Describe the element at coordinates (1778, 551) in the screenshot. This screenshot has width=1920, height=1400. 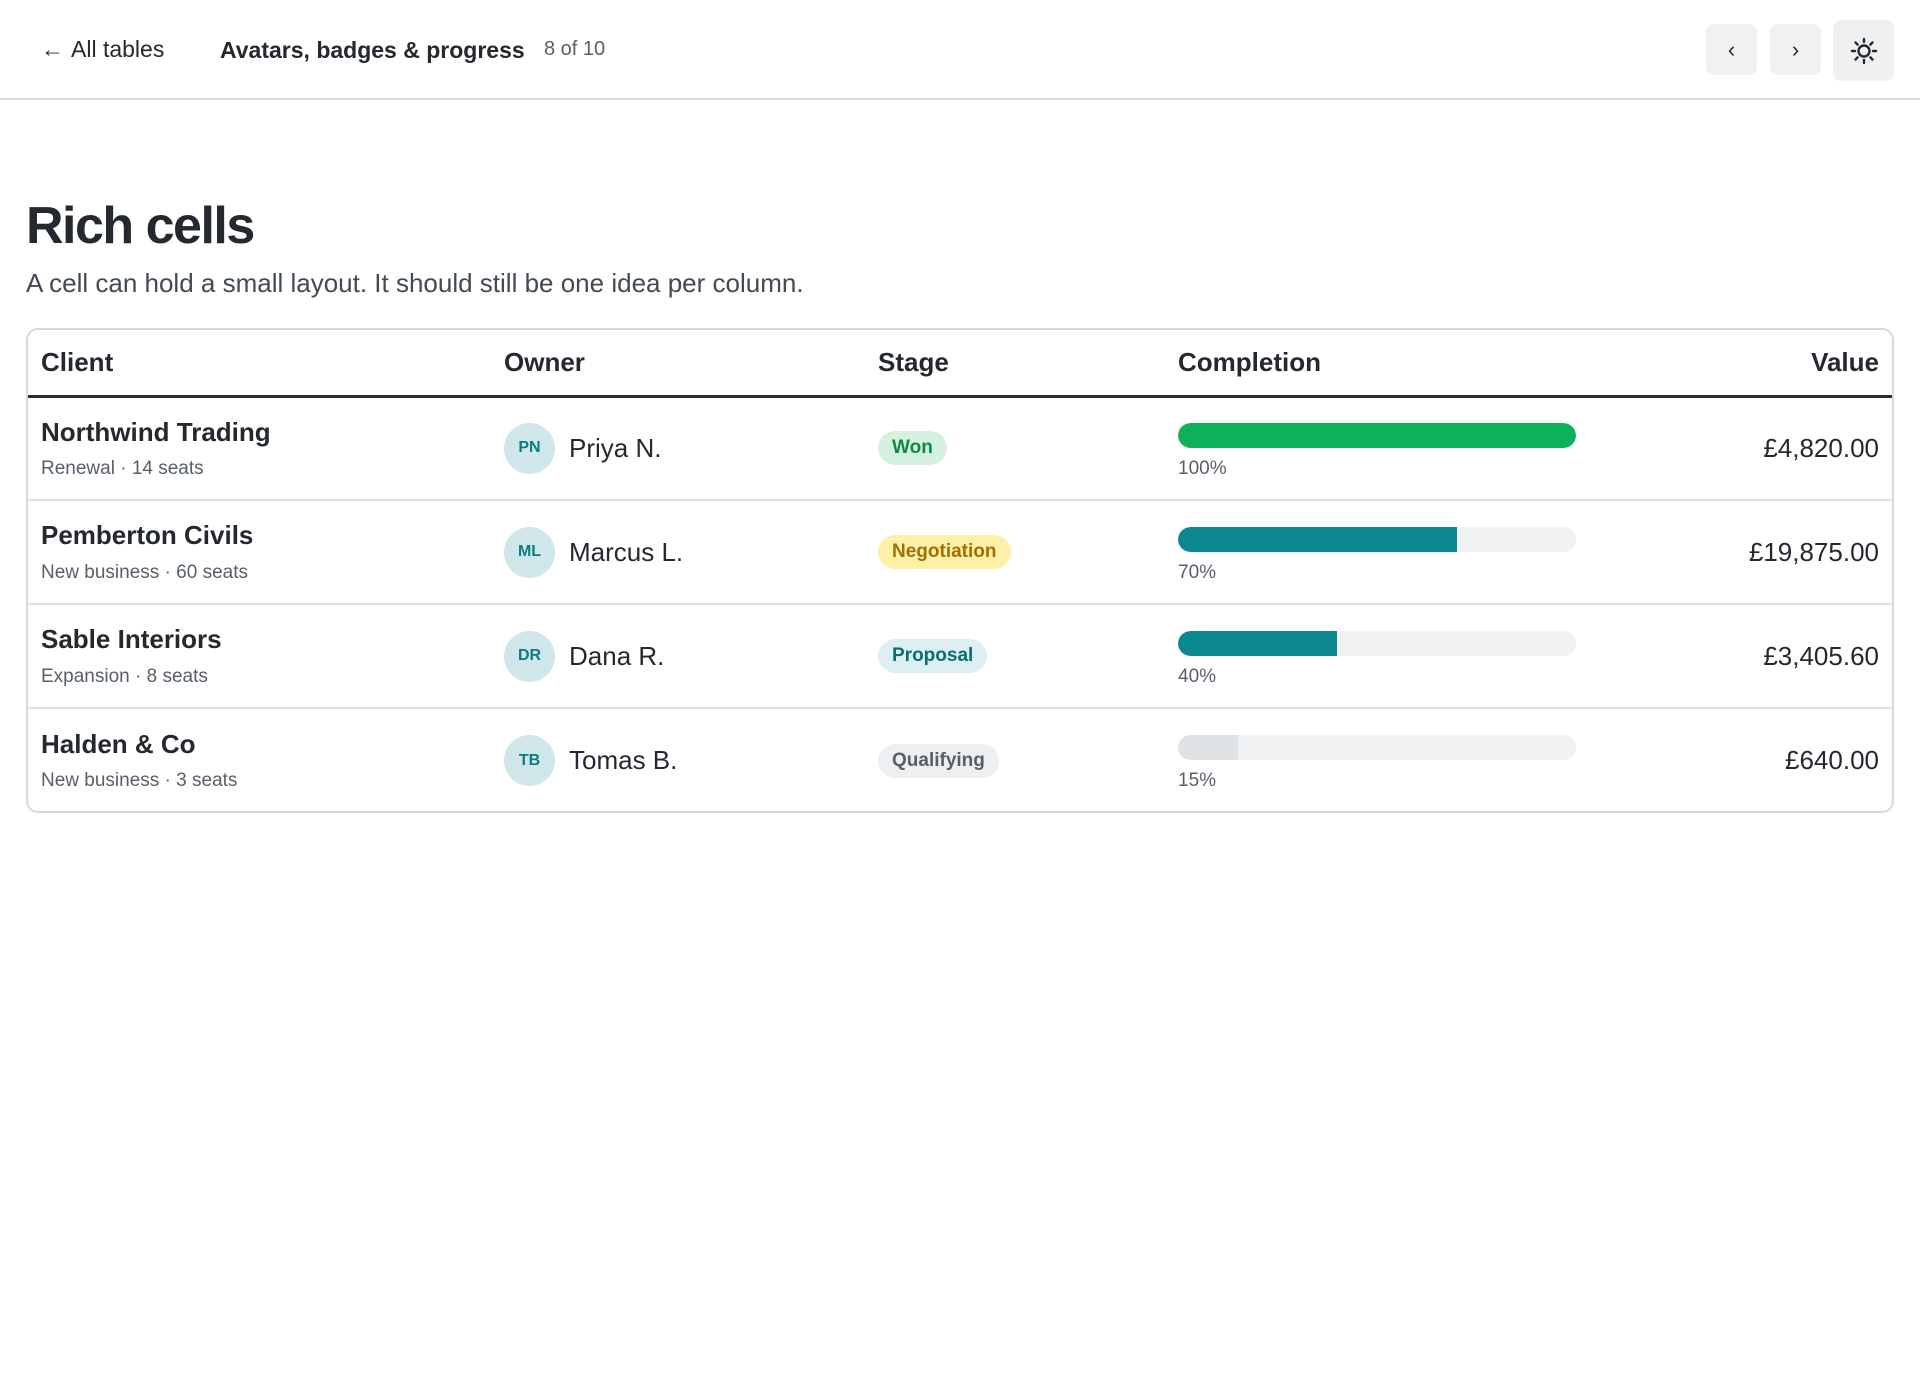
I see `value-cell: £19,875.00` at that location.